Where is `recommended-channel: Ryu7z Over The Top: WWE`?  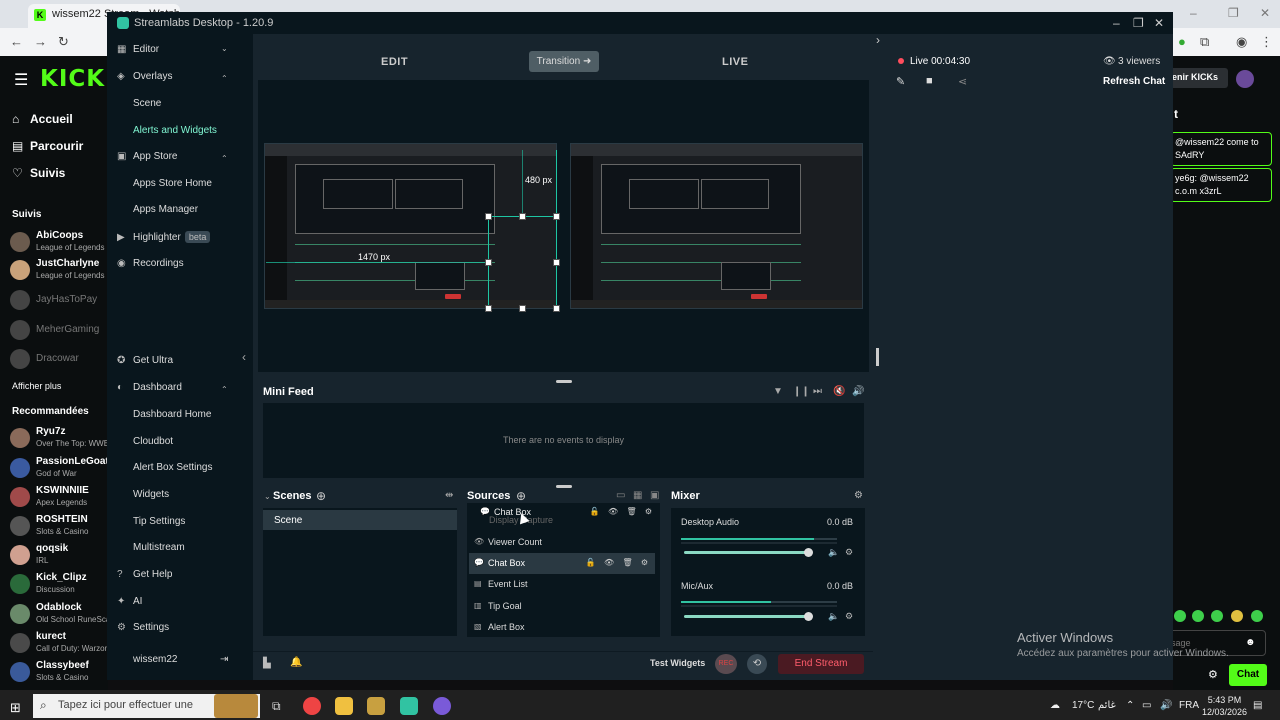 recommended-channel: Ryu7z Over The Top: WWE is located at coordinates (59, 438).